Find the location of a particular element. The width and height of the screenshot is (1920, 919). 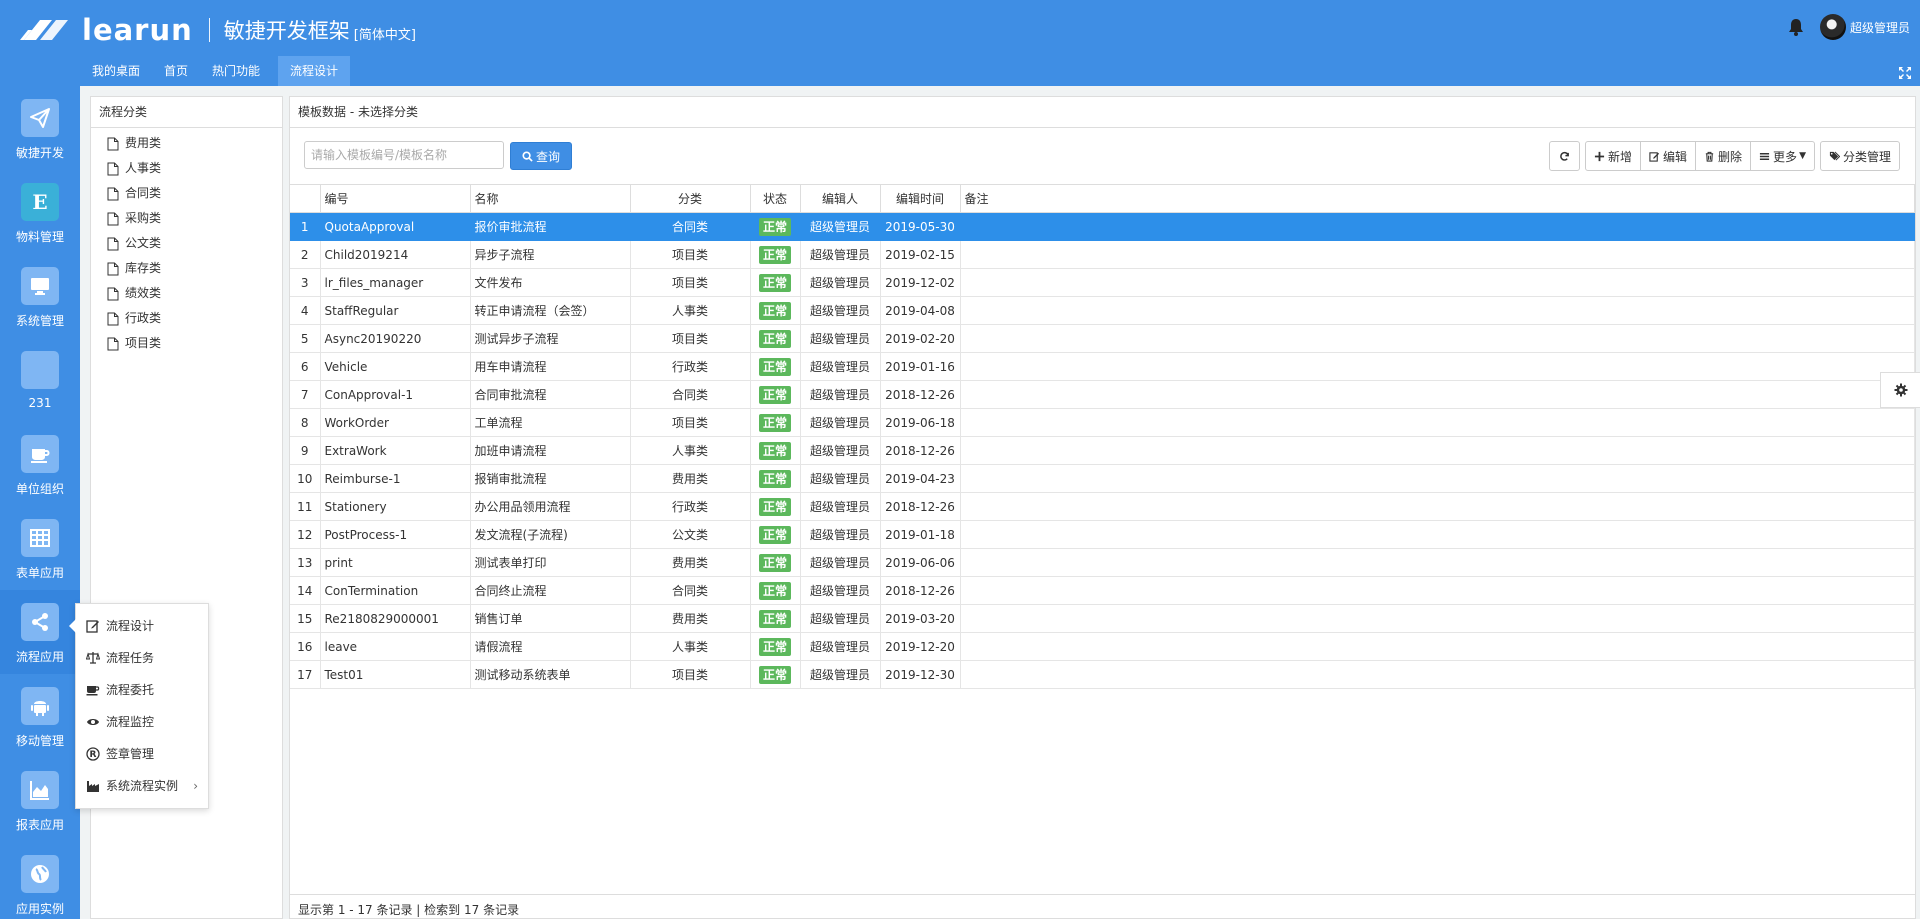

sidebar-item-material: E 物料管理 is located at coordinates (40, 212).